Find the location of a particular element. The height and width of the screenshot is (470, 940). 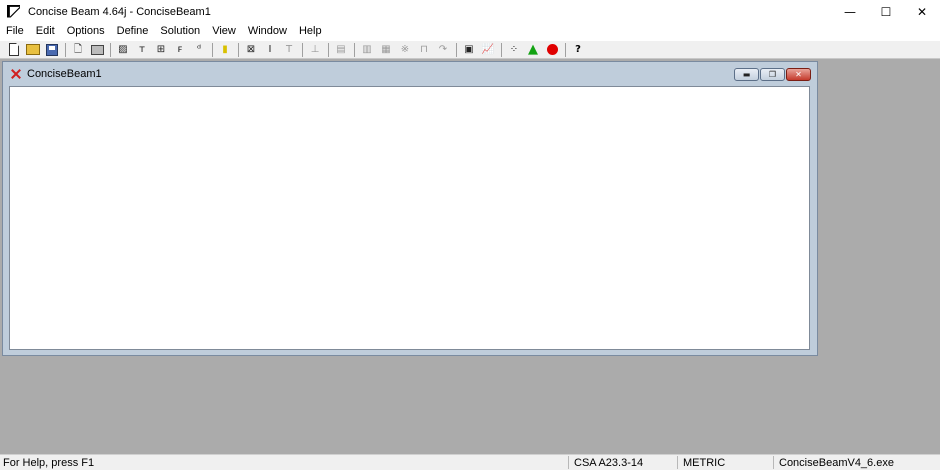

dt-button: ᵈ is located at coordinates (199, 50).